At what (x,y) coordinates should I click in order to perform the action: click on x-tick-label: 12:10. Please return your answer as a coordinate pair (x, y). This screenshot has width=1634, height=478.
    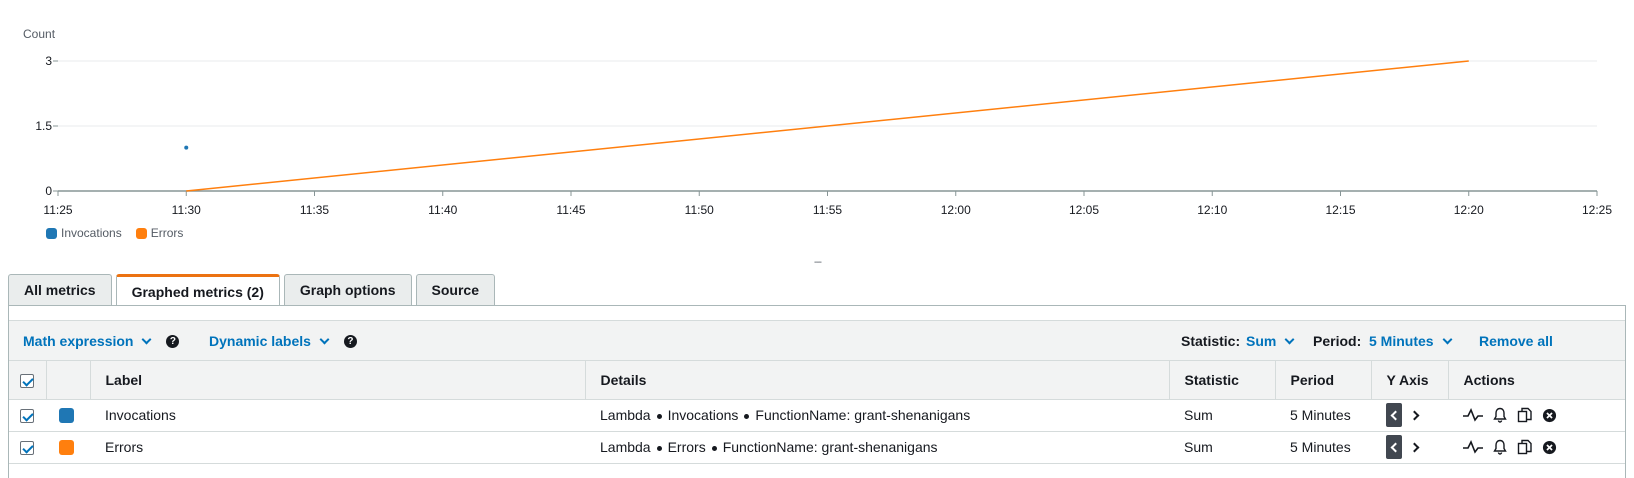
    Looking at the image, I should click on (1212, 210).